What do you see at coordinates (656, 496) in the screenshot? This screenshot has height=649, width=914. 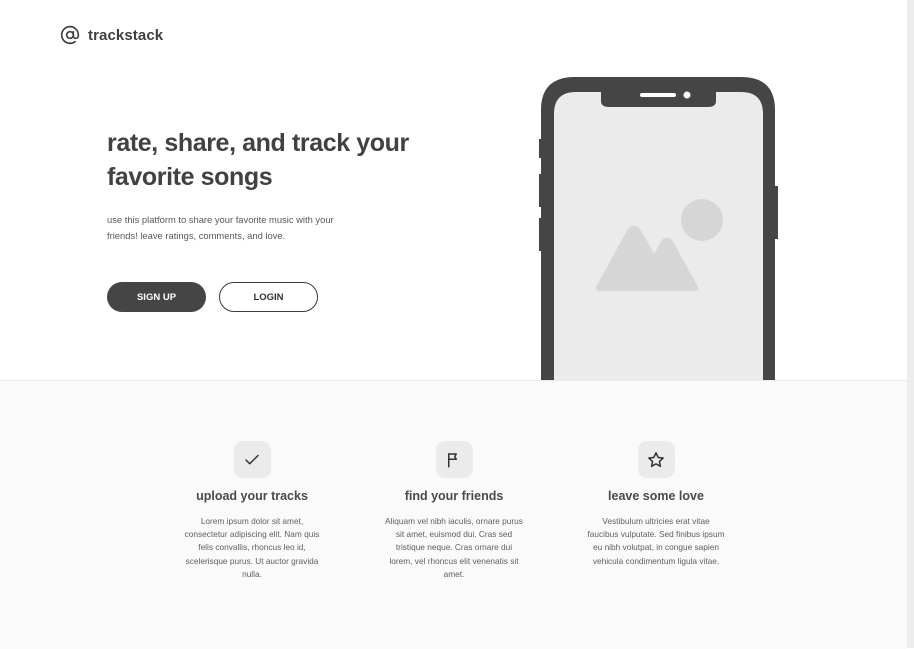 I see `feature-title: leave some love` at bounding box center [656, 496].